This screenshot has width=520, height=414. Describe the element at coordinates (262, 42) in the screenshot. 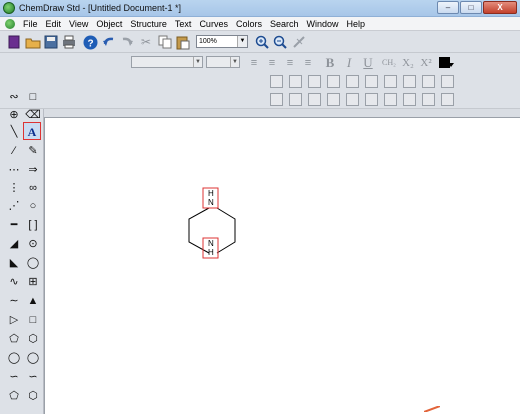

I see `zoom-in-icon` at that location.